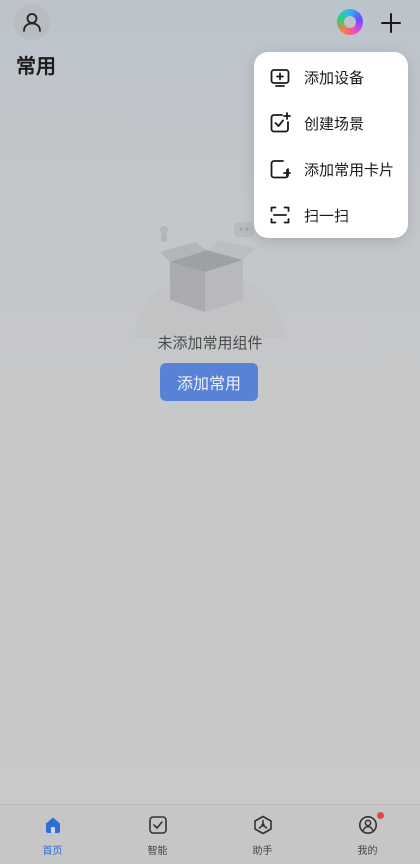 This screenshot has height=864, width=420. I want to click on tab-home: 首页, so click(52, 834).